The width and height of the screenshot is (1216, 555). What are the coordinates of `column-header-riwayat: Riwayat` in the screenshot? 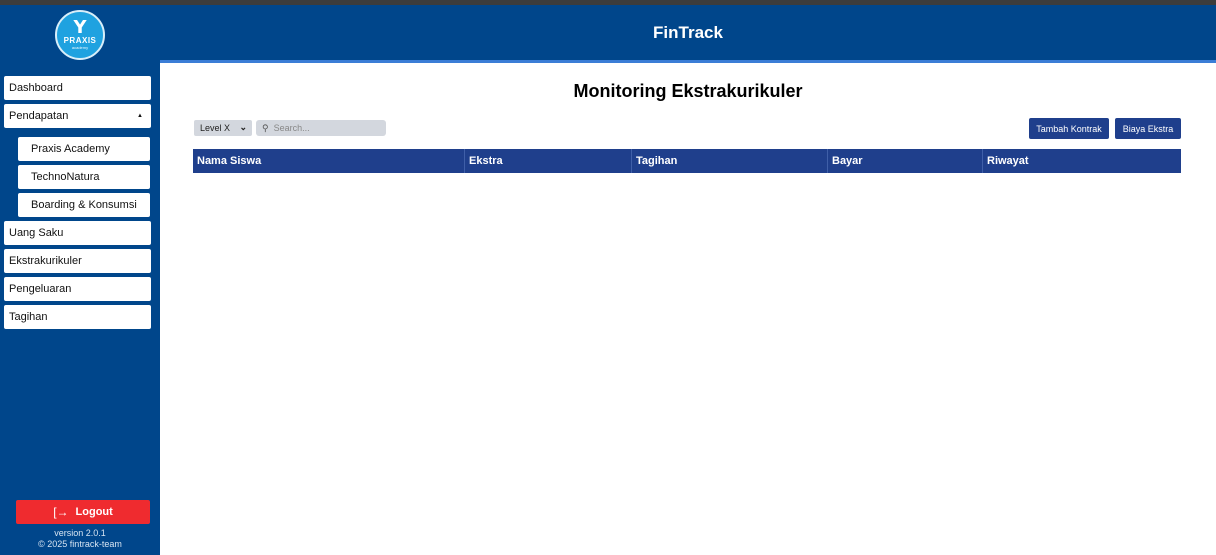 It's located at (1082, 161).